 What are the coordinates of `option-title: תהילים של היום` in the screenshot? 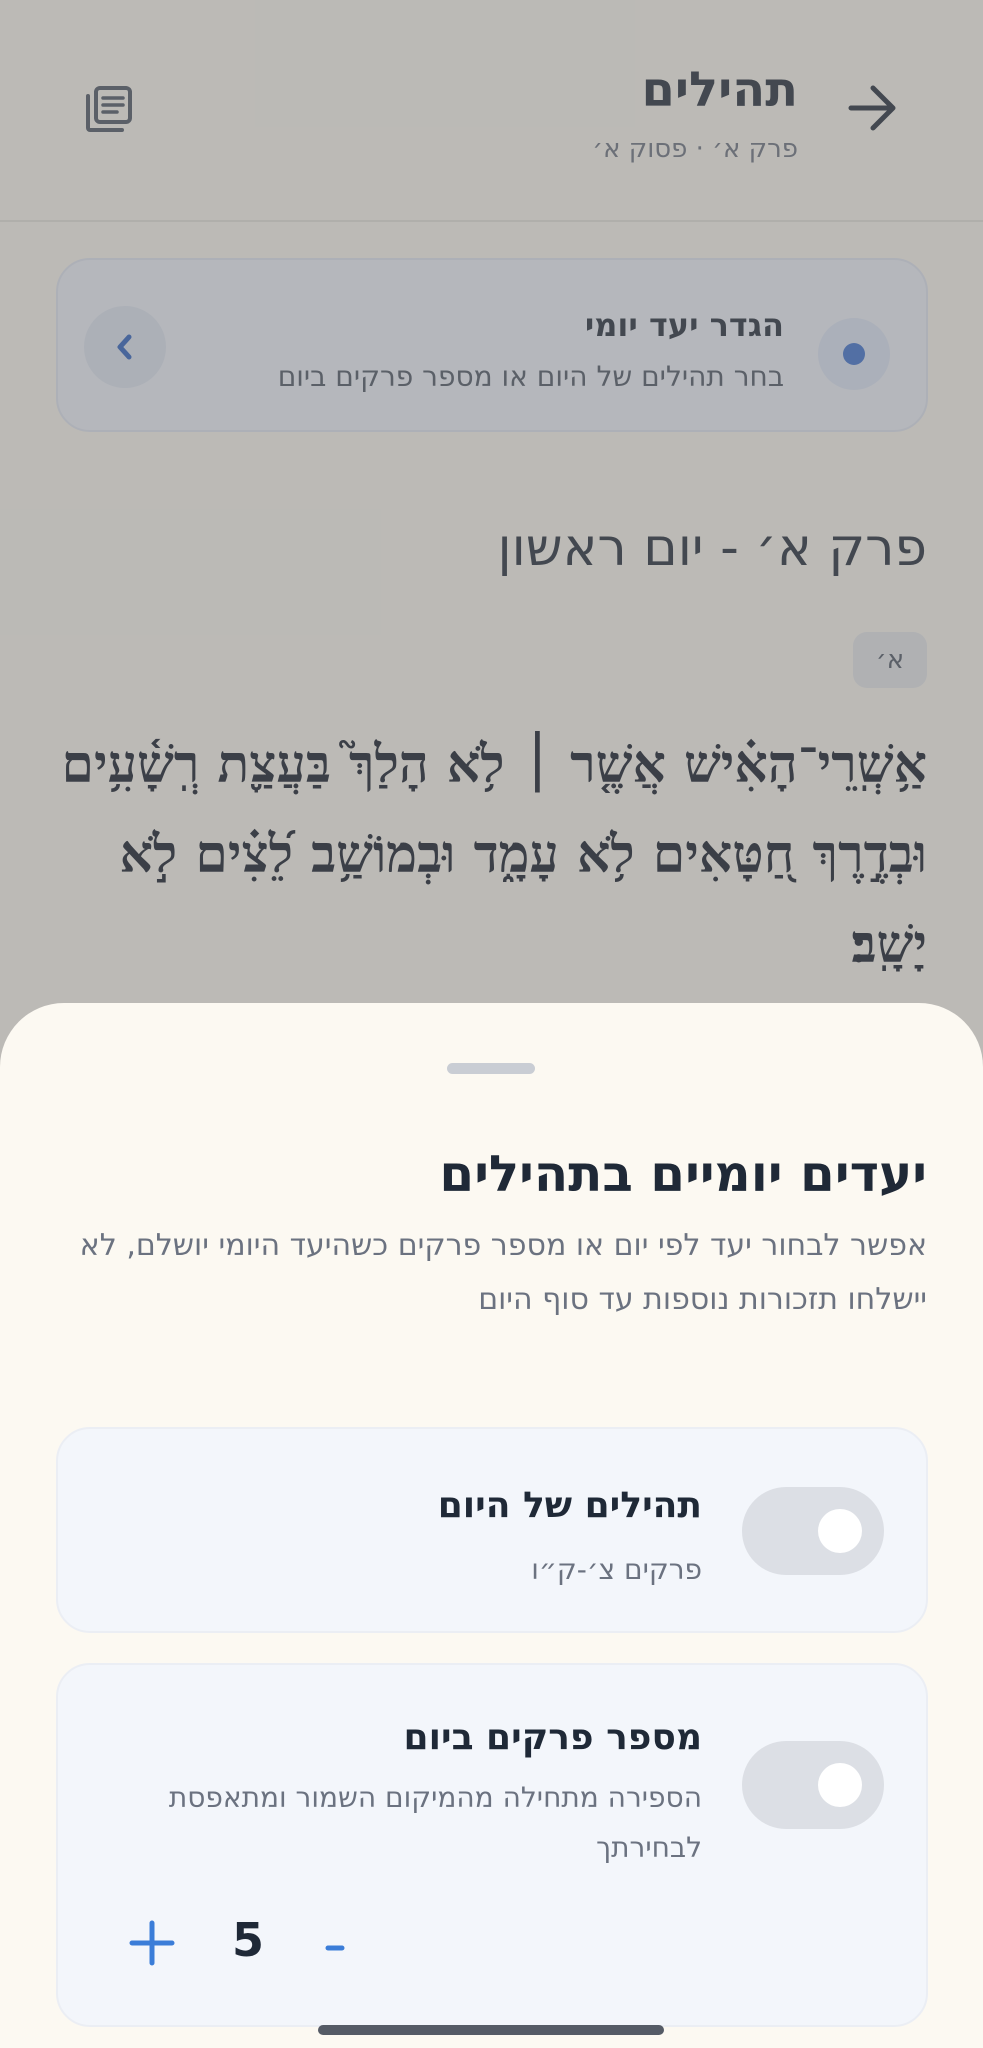 It's located at (569, 1505).